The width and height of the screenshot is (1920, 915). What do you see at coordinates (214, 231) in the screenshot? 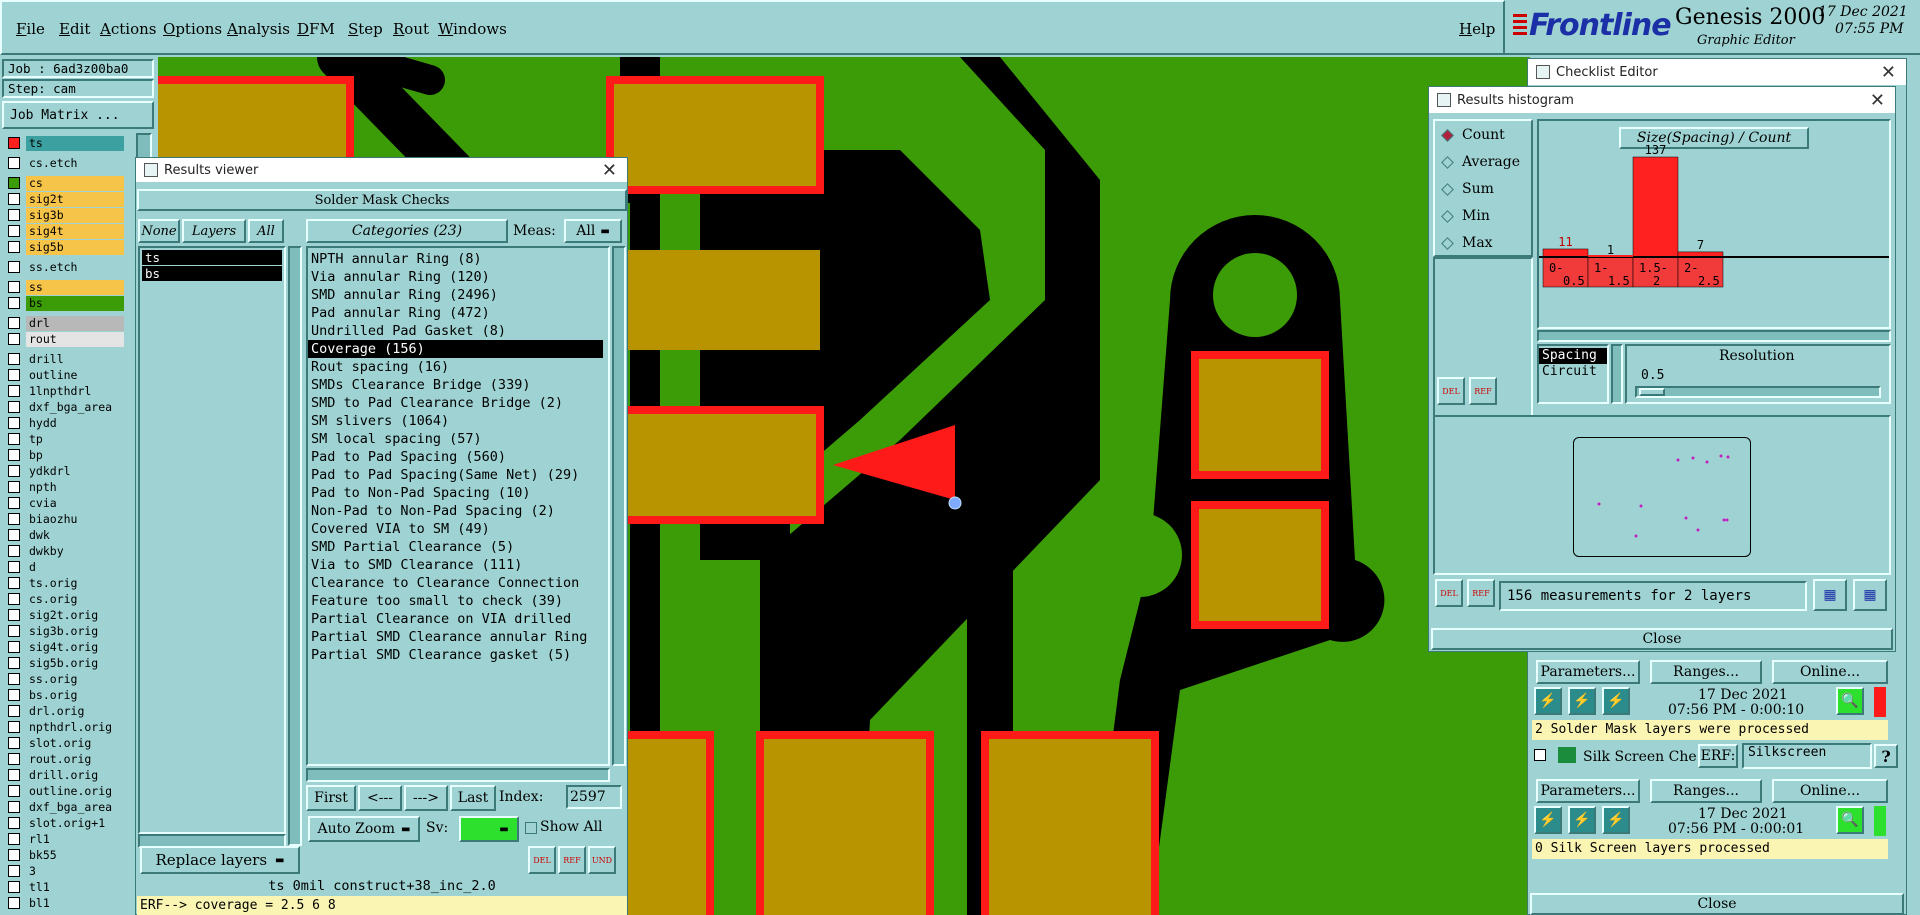
I see `layers-button: Layers` at bounding box center [214, 231].